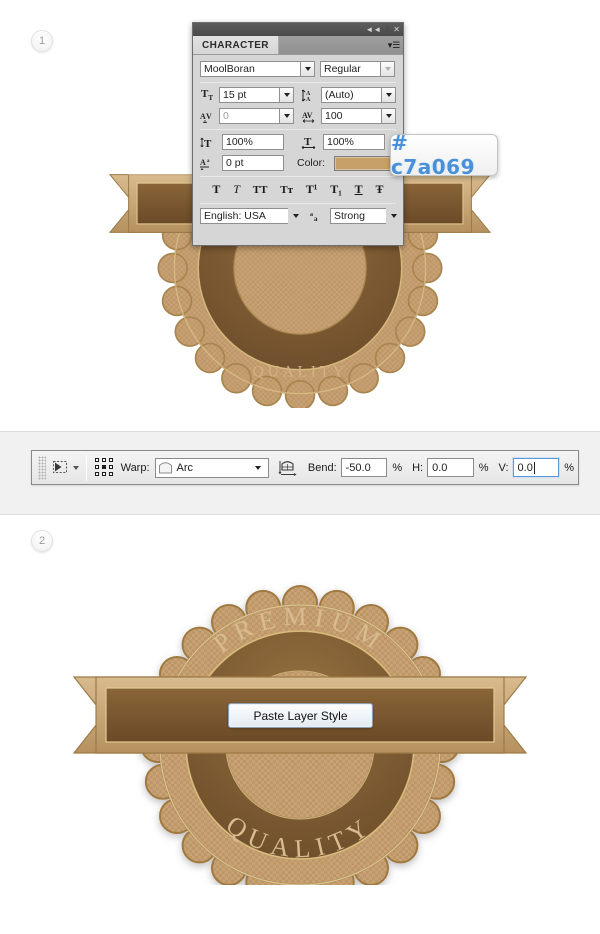 This screenshot has height=934, width=600. I want to click on tab-character: CHARACTER, so click(236, 45).